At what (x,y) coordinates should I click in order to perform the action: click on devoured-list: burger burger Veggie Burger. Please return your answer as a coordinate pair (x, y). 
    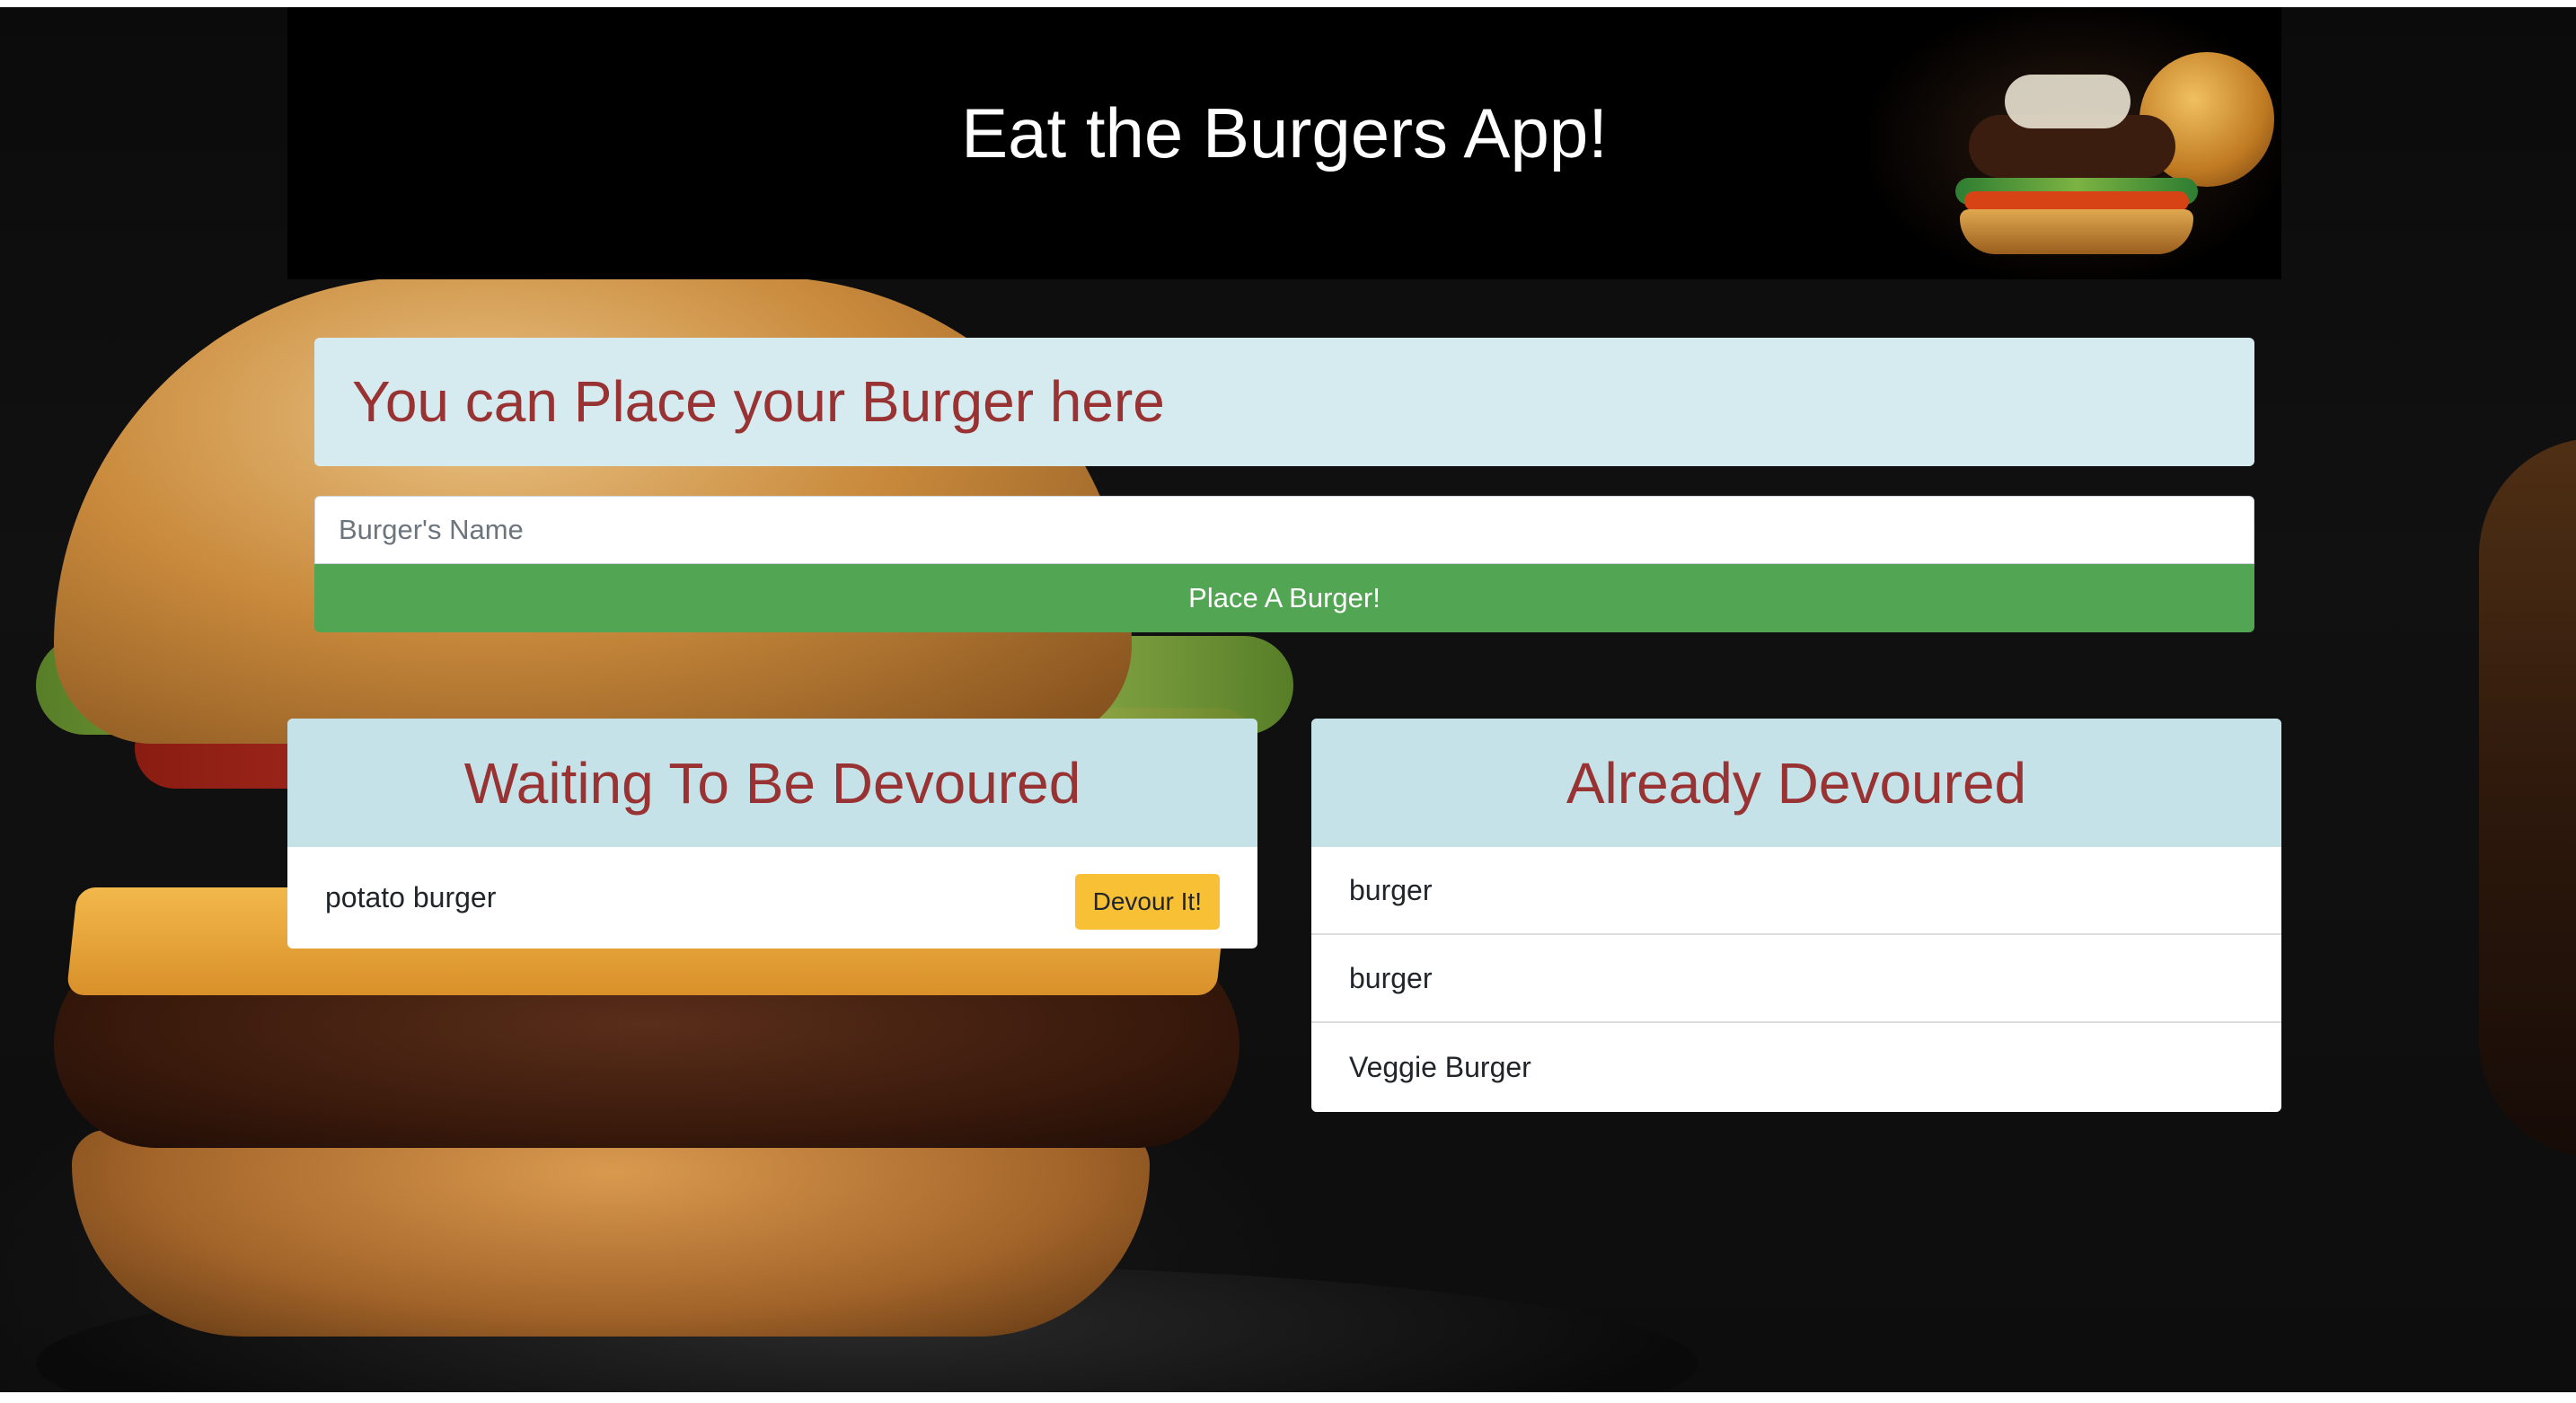
    Looking at the image, I should click on (1796, 979).